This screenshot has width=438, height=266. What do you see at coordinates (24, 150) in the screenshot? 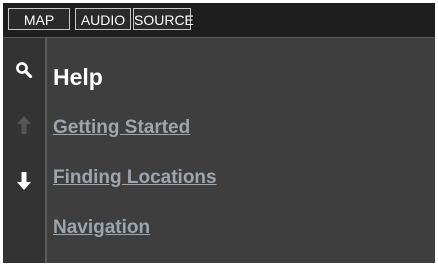
I see `scroll-sidebar` at bounding box center [24, 150].